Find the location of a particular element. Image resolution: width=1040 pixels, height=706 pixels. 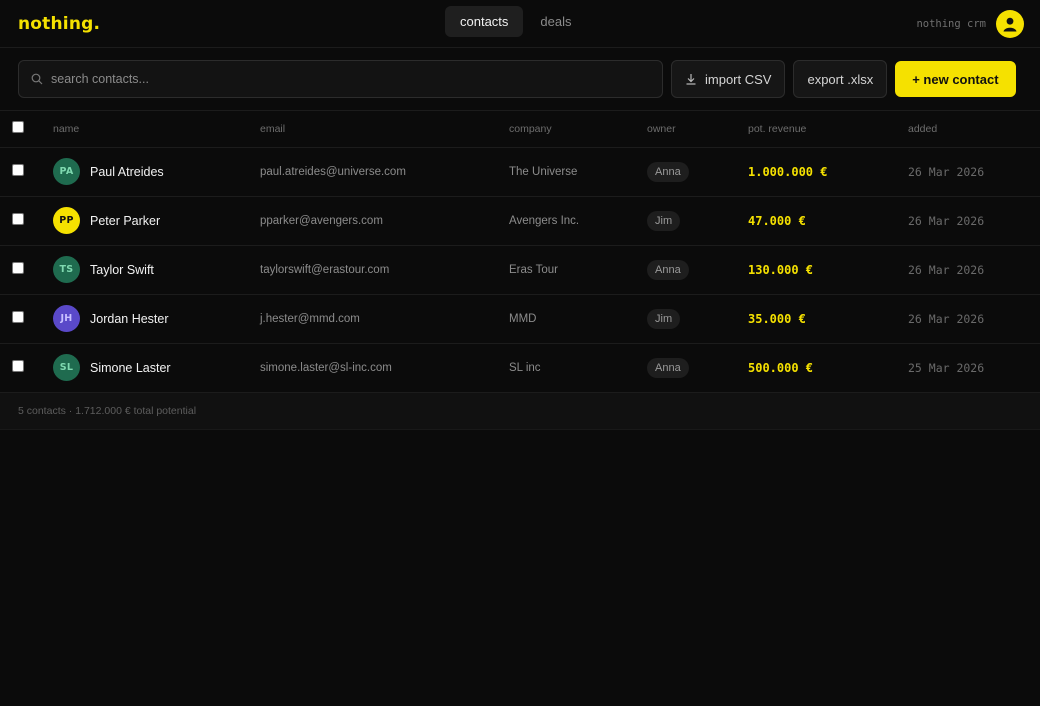

contact-avatar: PA is located at coordinates (66, 171).